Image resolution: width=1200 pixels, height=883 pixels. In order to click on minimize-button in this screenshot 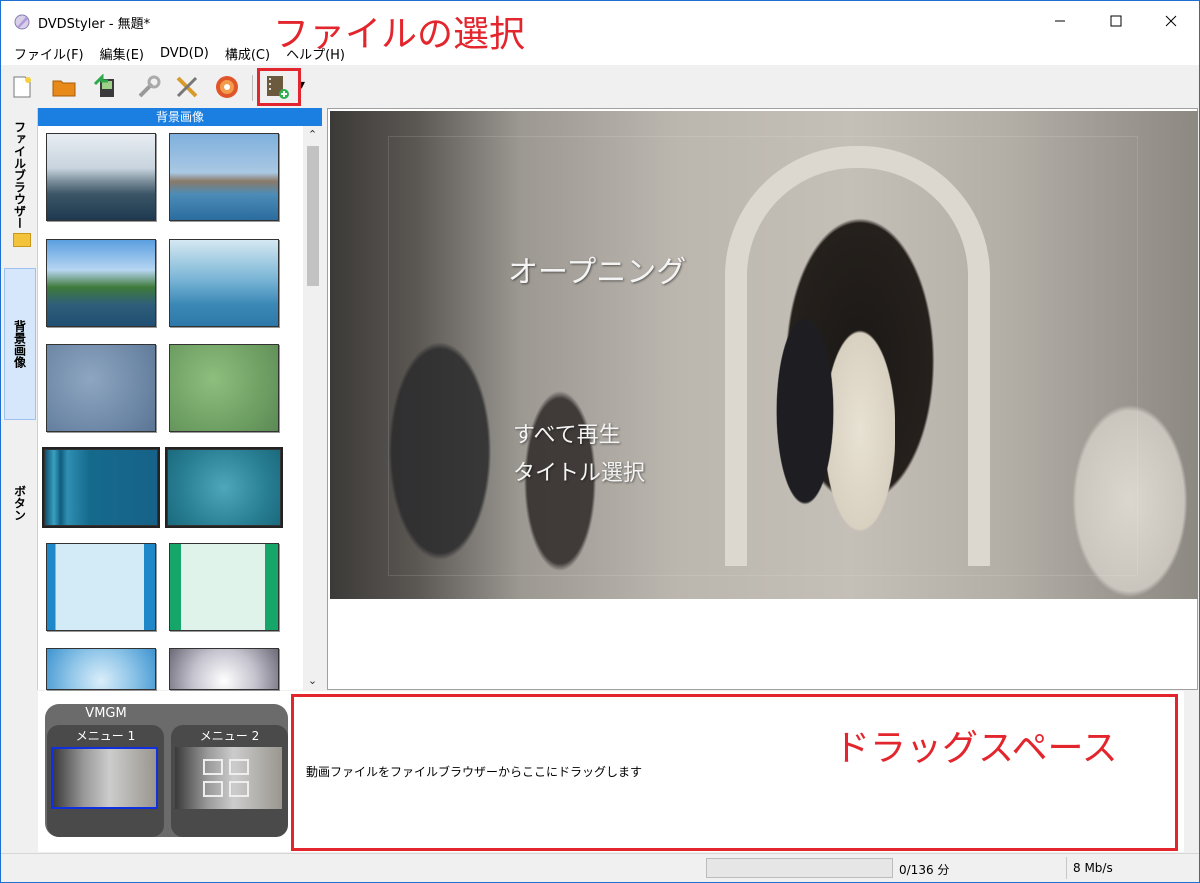, I will do `click(1060, 21)`.